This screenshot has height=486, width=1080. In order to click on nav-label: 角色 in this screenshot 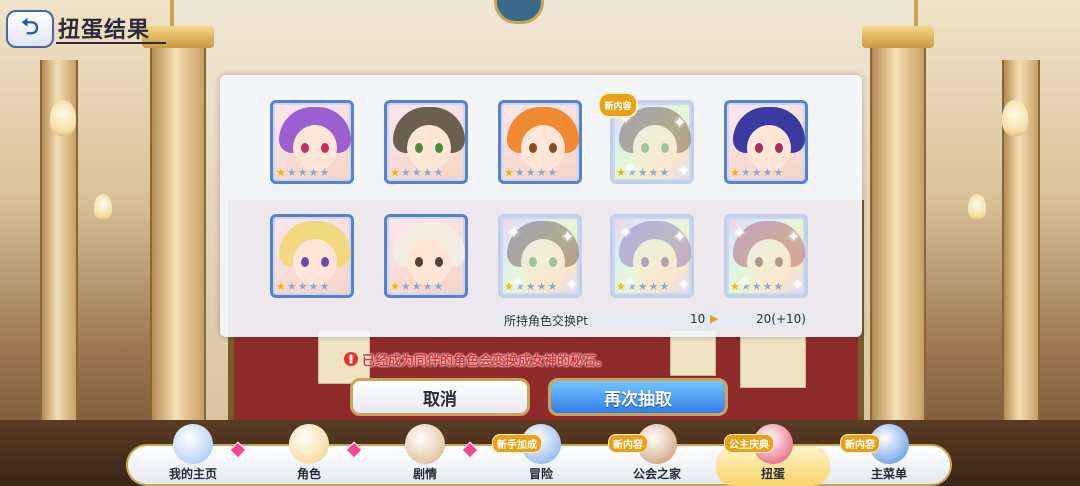, I will do `click(308, 474)`.